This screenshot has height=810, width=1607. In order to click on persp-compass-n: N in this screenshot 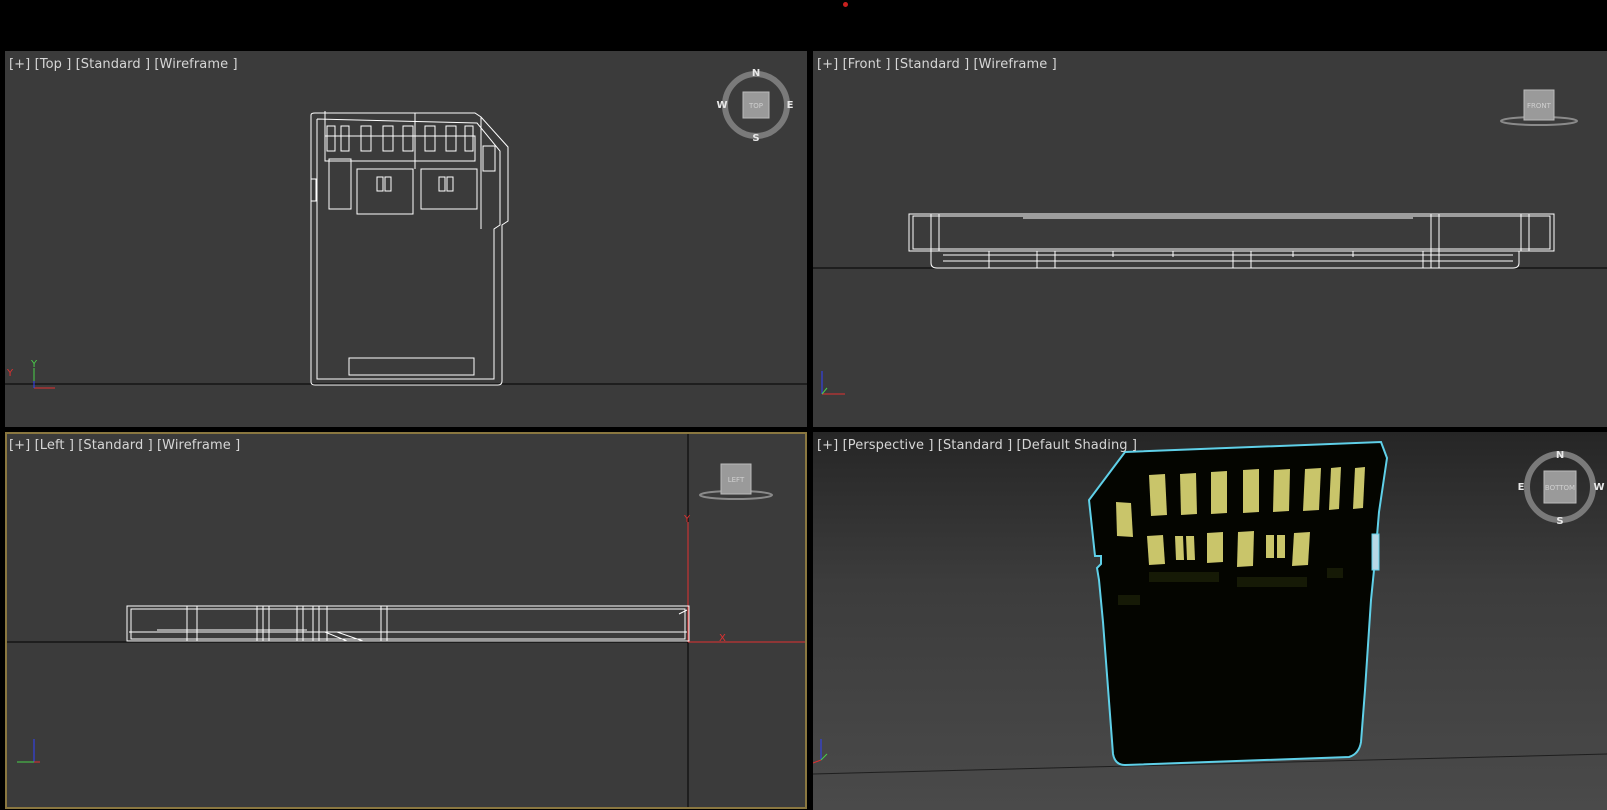, I will do `click(1560, 455)`.